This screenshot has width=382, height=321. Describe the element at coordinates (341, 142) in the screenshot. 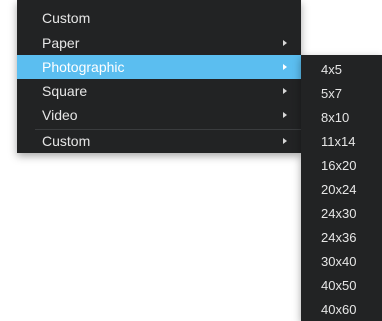

I see `submenu-item-11x14: 11x14` at that location.